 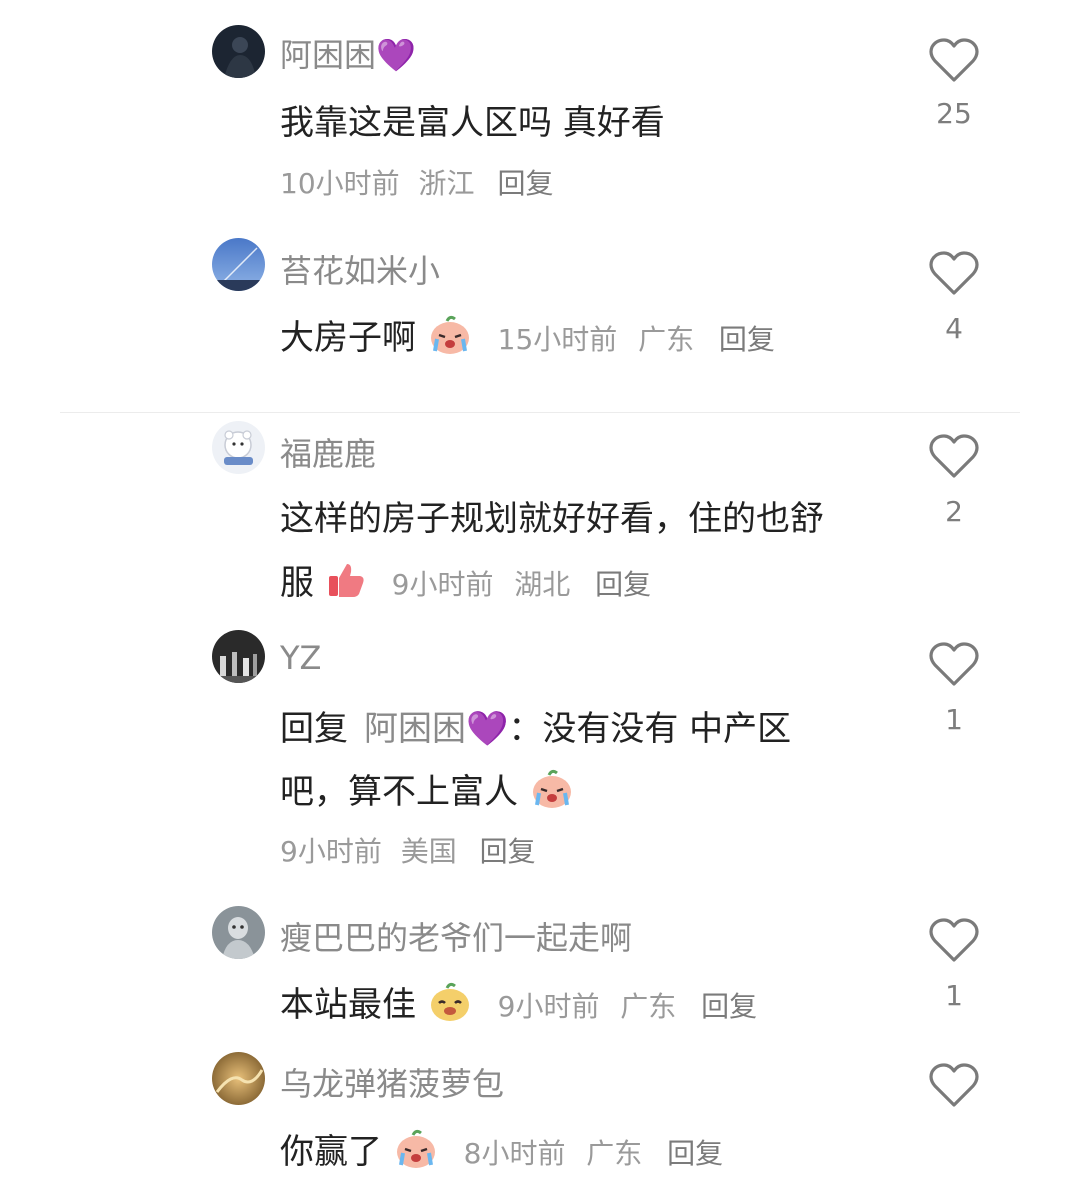 I want to click on comment-text-line: 吧，算不上富人, so click(x=399, y=792).